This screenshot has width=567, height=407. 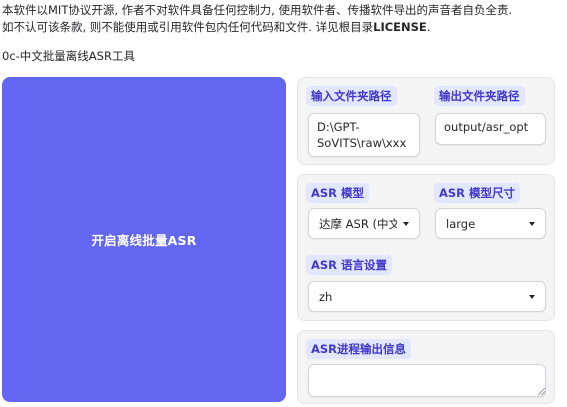 What do you see at coordinates (428, 27) in the screenshot?
I see `notice-line-2-end: .` at bounding box center [428, 27].